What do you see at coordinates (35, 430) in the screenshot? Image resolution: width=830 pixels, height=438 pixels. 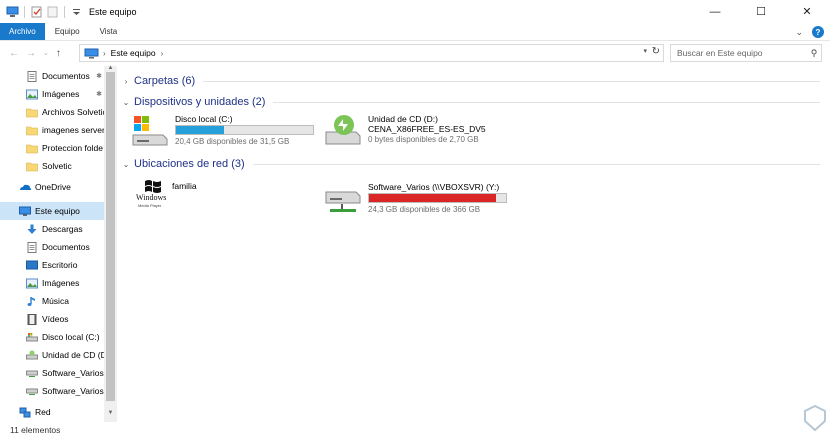 I see `item-count: 11 elementos` at bounding box center [35, 430].